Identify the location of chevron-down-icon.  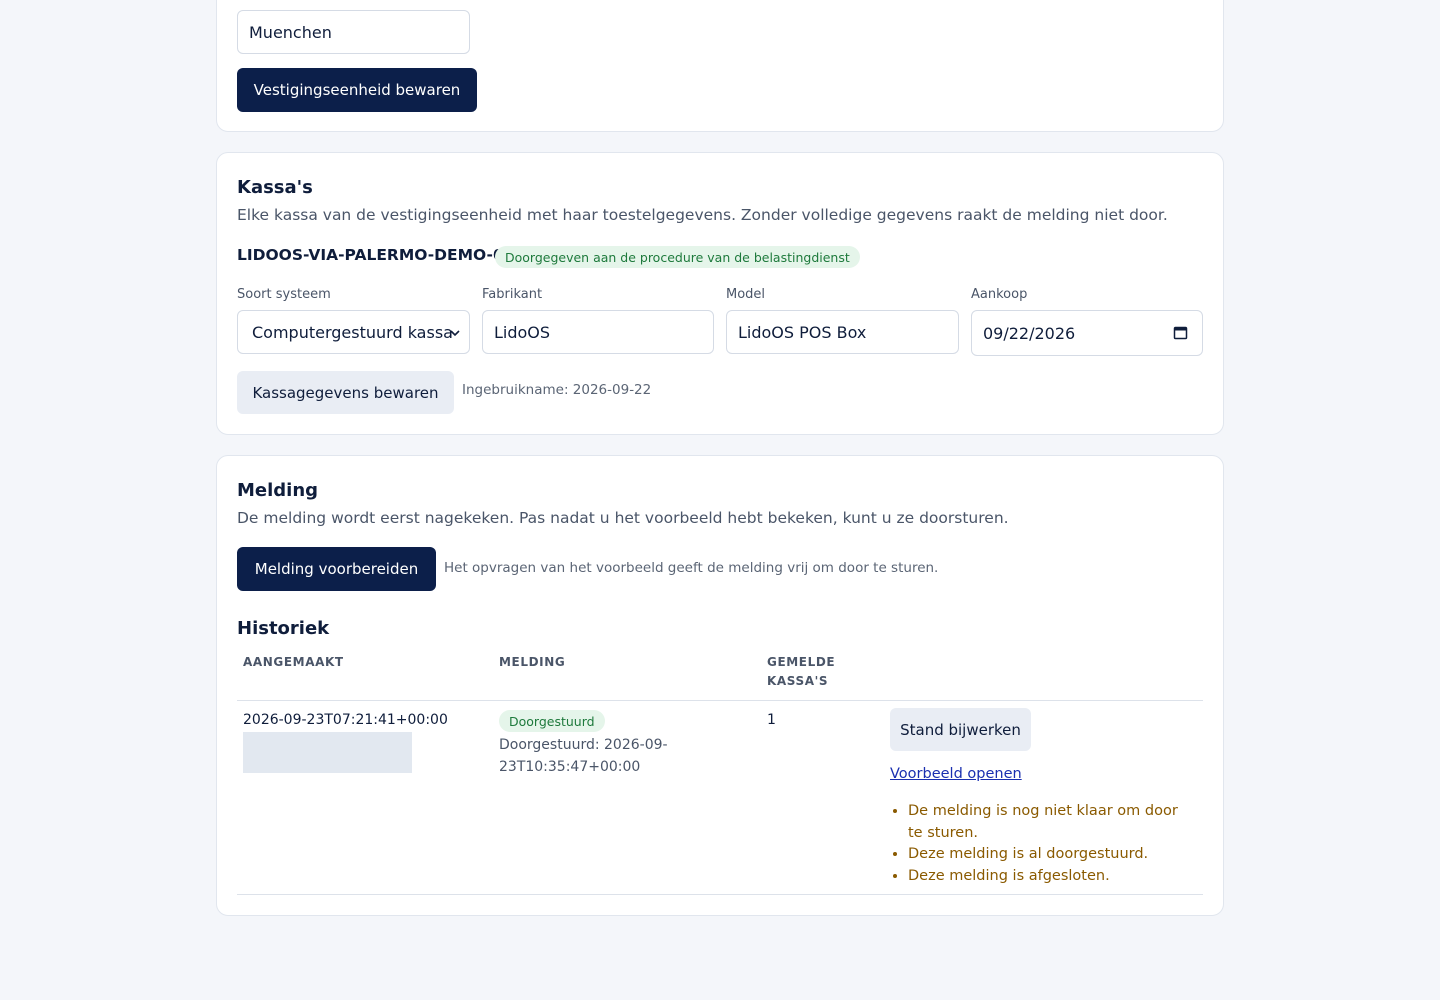
(455, 333).